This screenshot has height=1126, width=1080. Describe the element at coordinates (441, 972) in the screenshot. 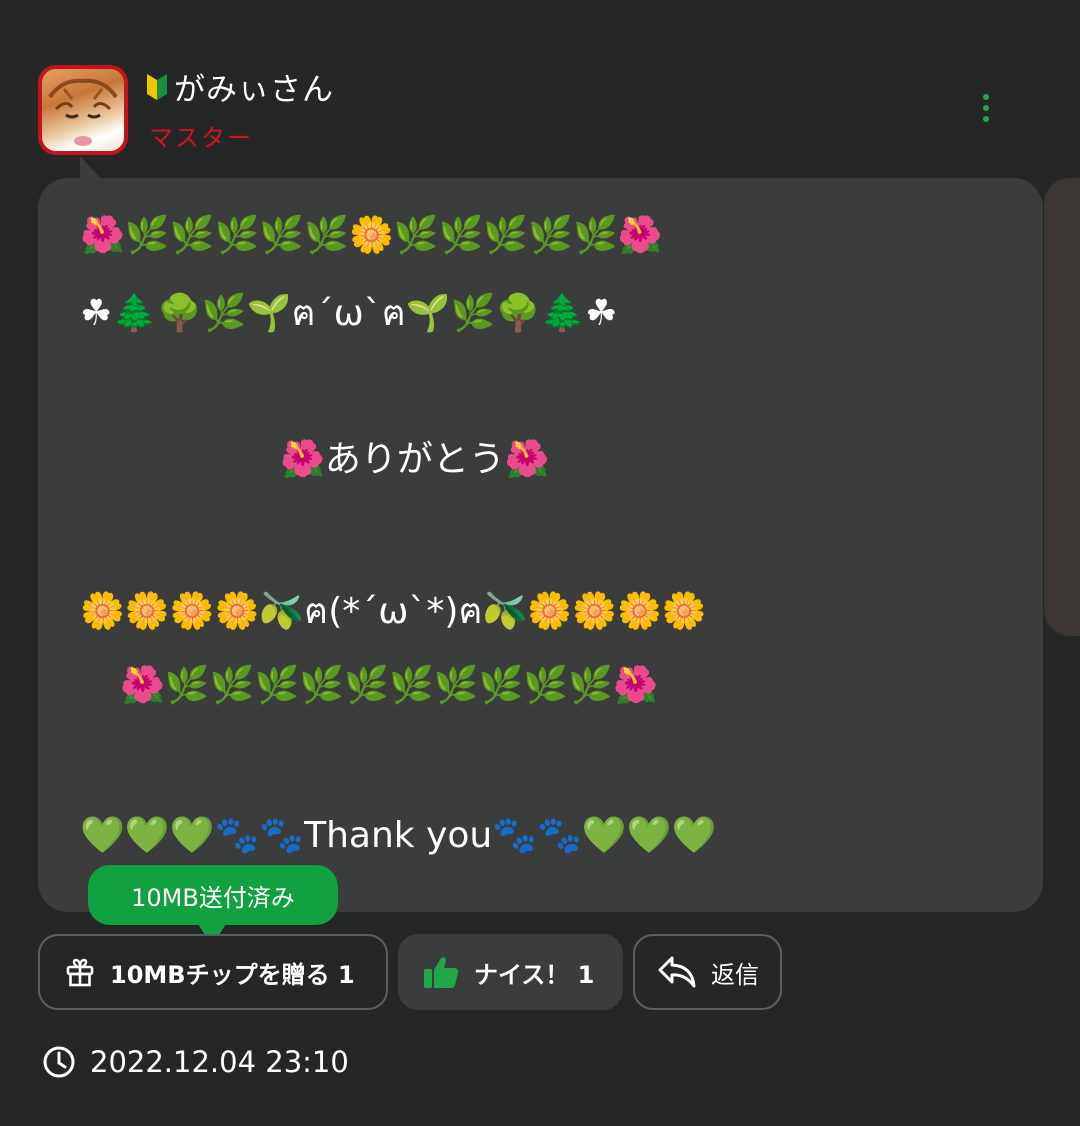

I see `thumbs-up-icon` at that location.